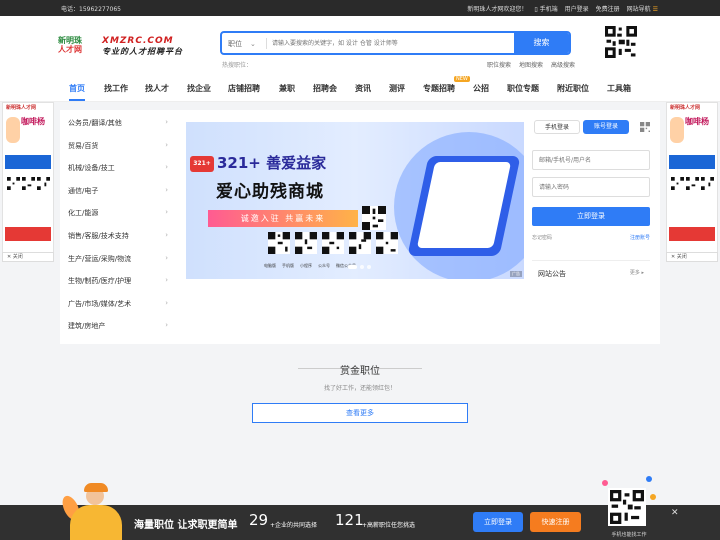  Describe the element at coordinates (619, 88) in the screenshot. I see `nav-toolbox: 工具箱` at that location.